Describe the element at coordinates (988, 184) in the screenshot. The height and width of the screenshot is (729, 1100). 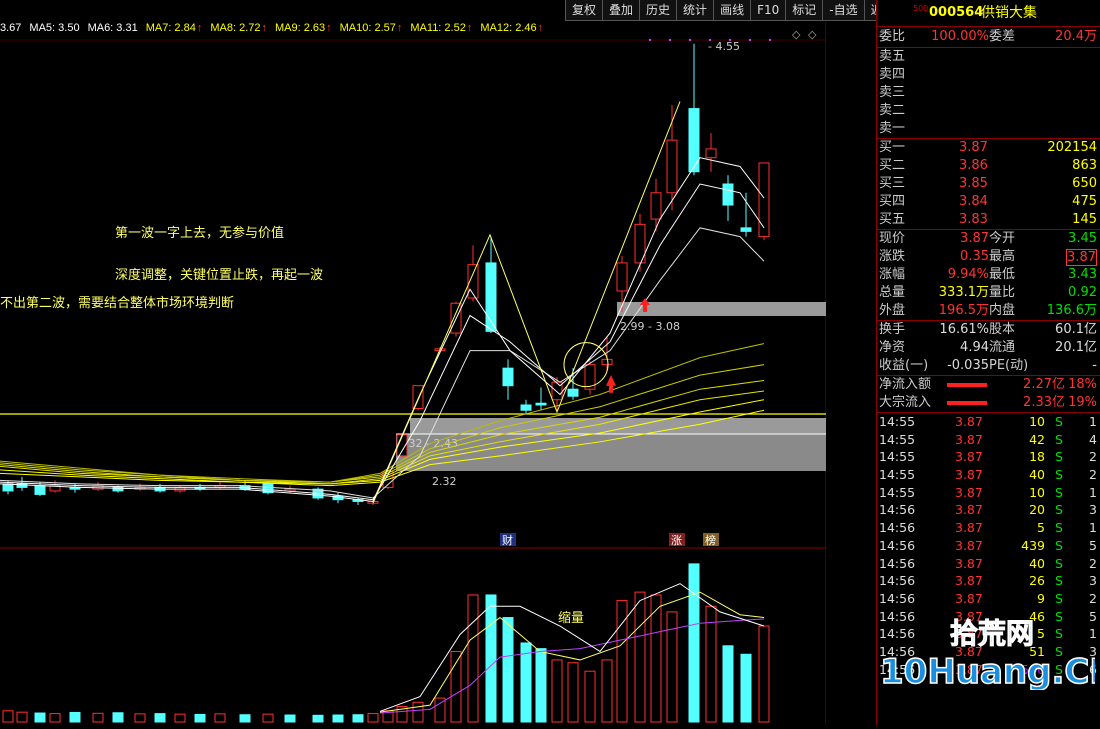
I see `buy-row: 买三 3.85 650` at that location.